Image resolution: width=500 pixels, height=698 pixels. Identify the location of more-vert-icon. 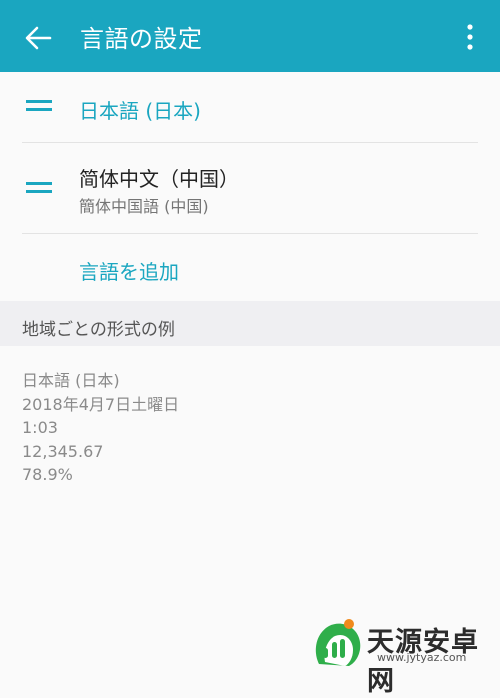
(470, 37).